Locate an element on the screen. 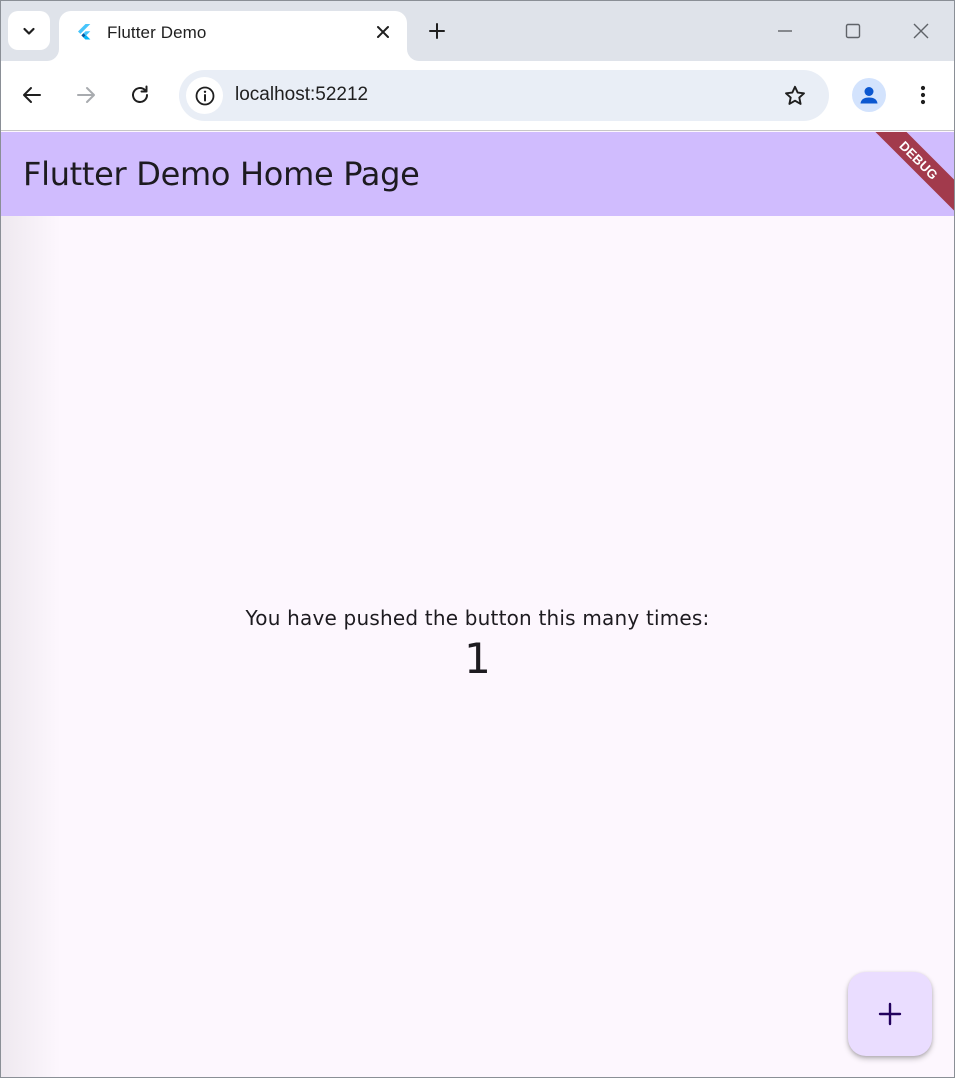  profile-button is located at coordinates (869, 95).